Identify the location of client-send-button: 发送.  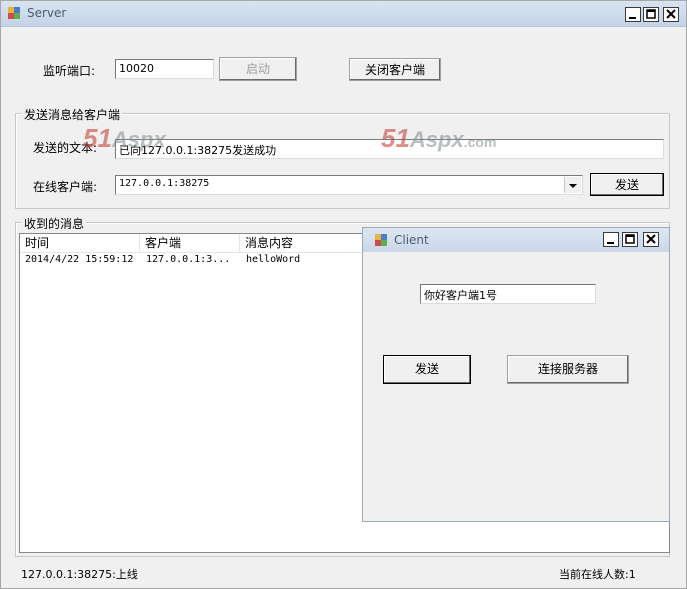
(427, 369).